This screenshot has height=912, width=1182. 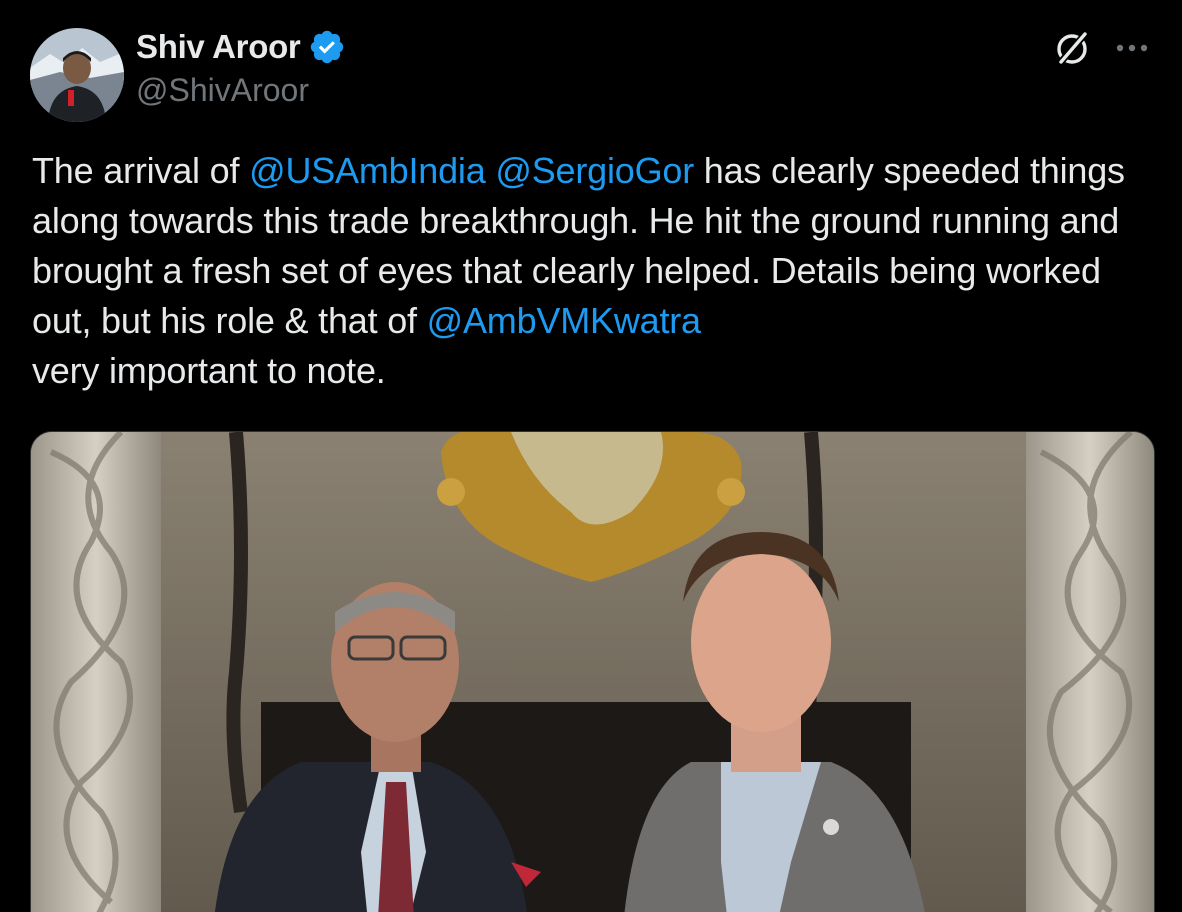 What do you see at coordinates (222, 90) in the screenshot?
I see `author-handle: @ShivAroor` at bounding box center [222, 90].